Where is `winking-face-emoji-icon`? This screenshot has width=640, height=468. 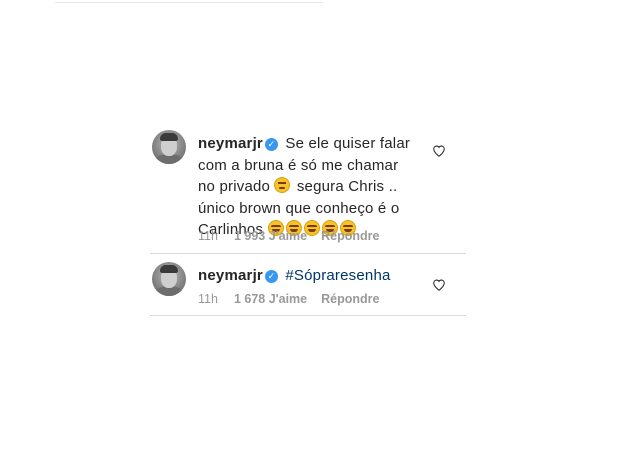 winking-face-emoji-icon is located at coordinates (282, 185).